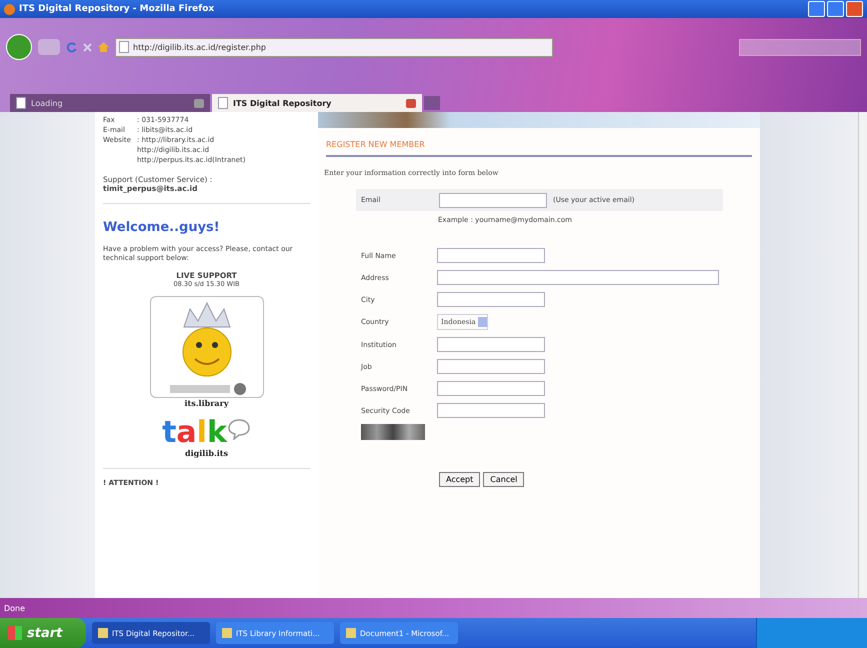 The width and height of the screenshot is (867, 648). Describe the element at coordinates (862, 355) in the screenshot. I see `scrollbar` at that location.